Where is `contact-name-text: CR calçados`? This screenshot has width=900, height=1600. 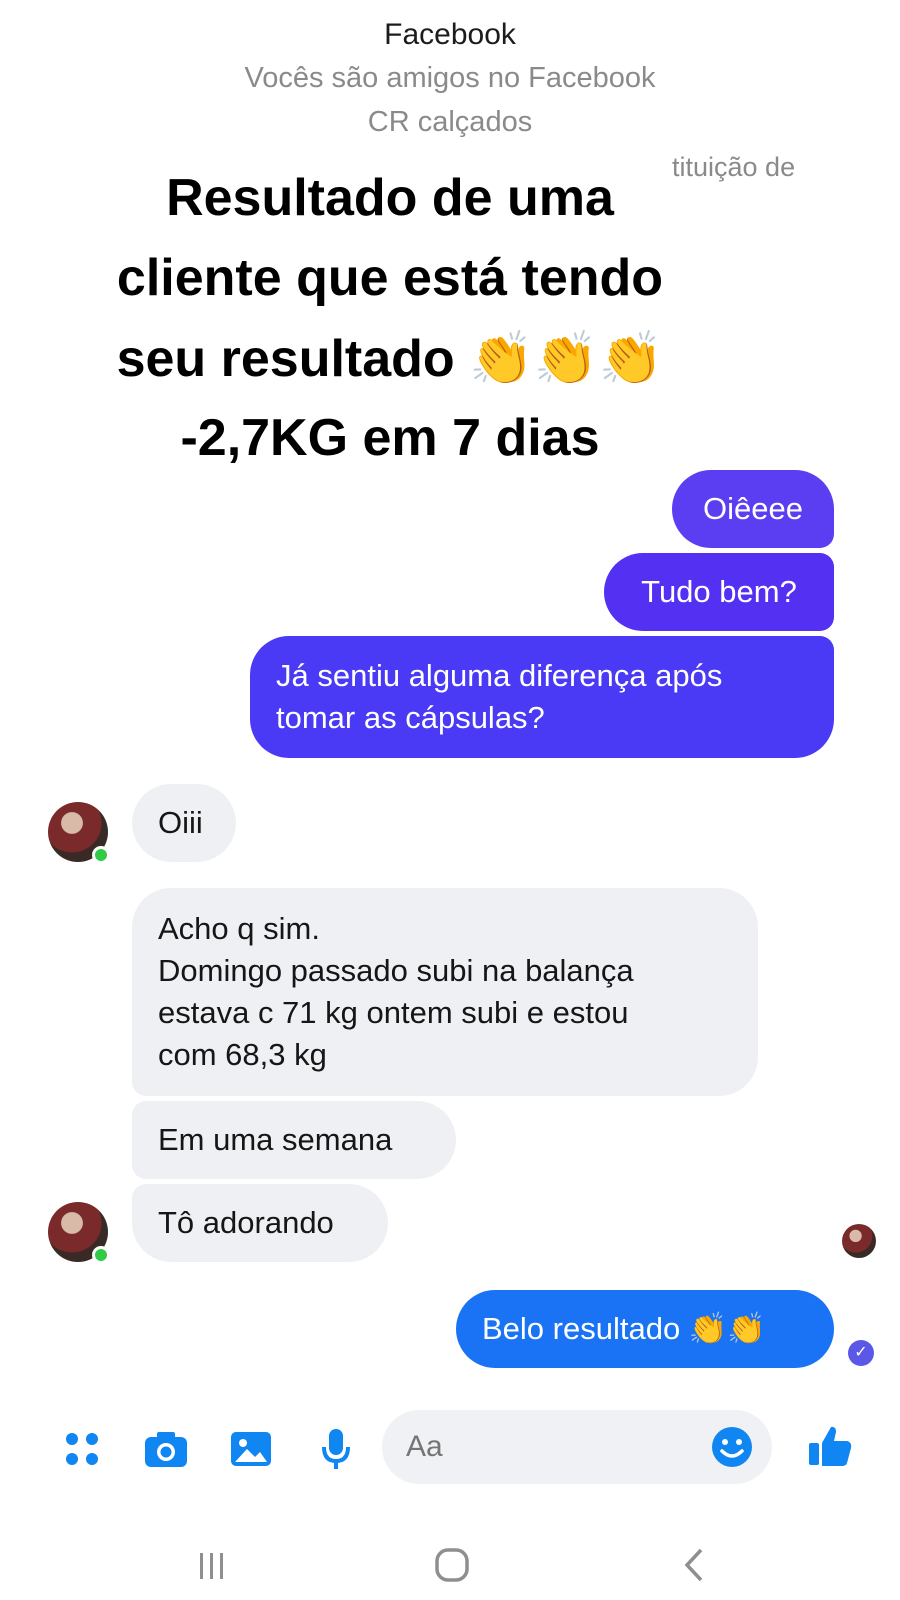 contact-name-text: CR calçados is located at coordinates (450, 122).